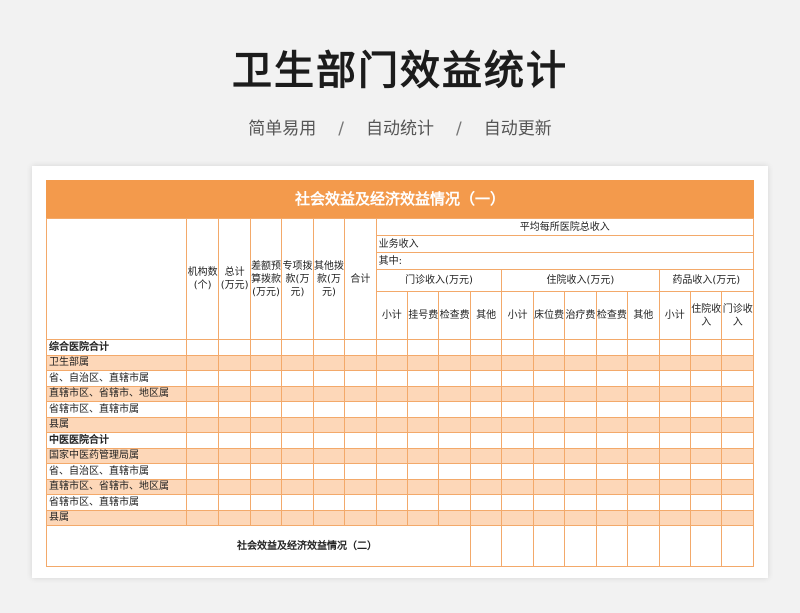  What do you see at coordinates (116, 455) in the screenshot?
I see `row-label: 国家中医药管理局属` at bounding box center [116, 455].